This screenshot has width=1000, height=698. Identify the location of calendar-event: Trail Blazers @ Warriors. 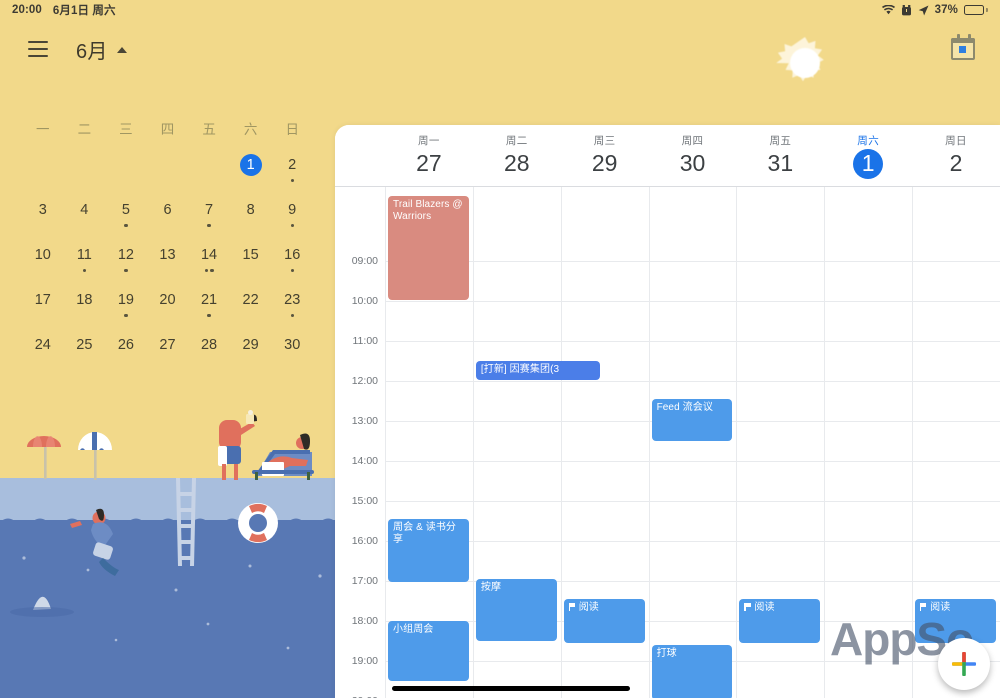
(428, 248).